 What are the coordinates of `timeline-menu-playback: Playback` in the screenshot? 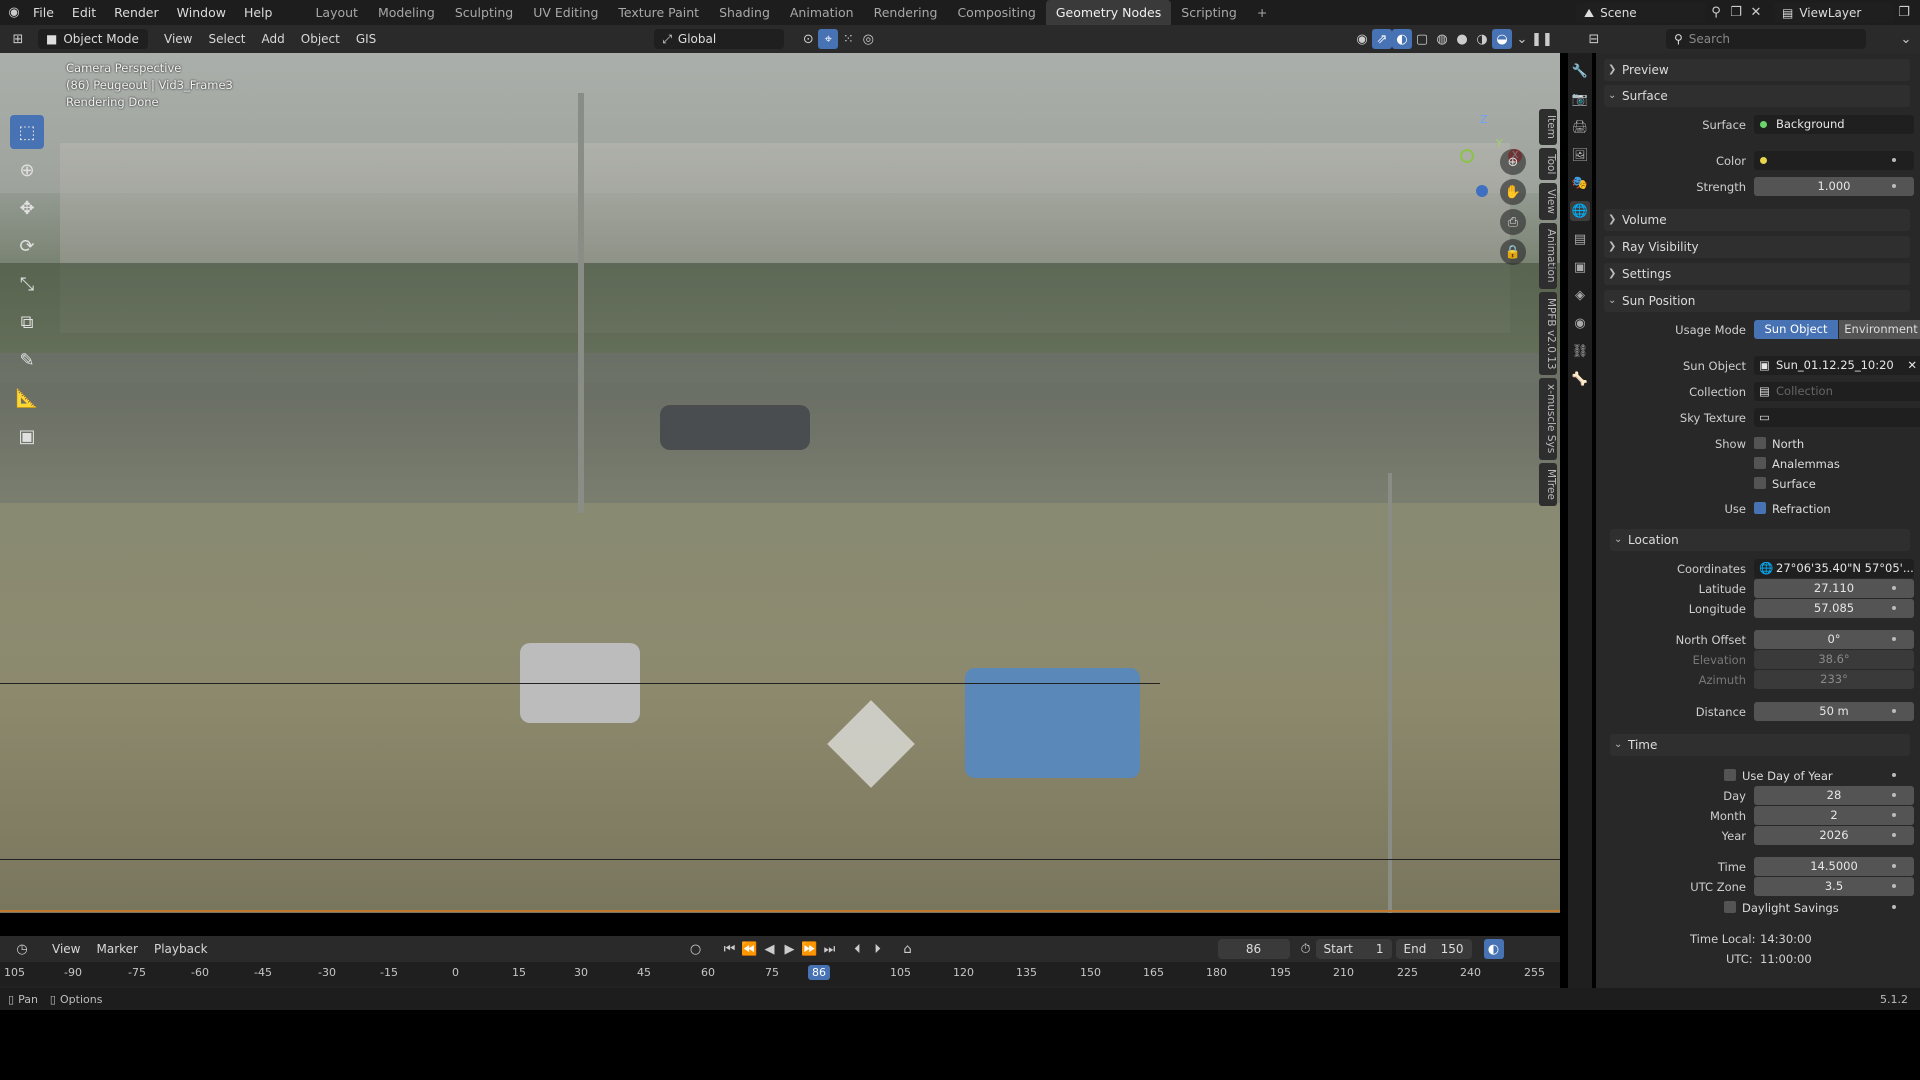 It's located at (181, 949).